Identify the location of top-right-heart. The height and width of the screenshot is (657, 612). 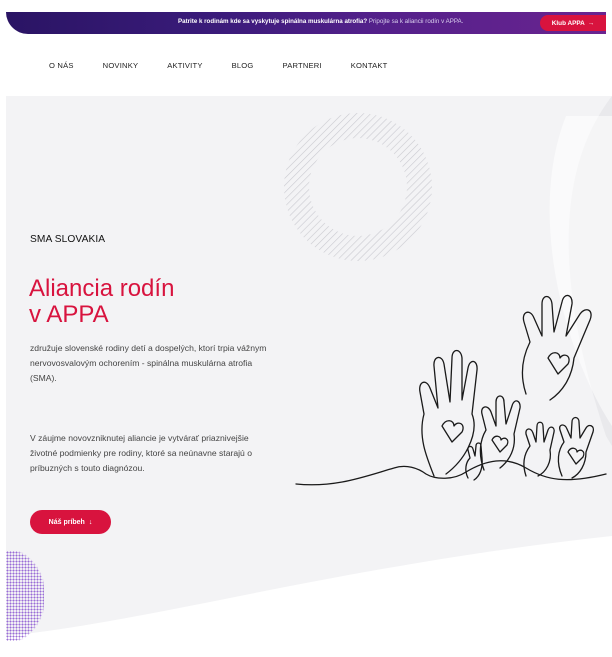
(558, 363).